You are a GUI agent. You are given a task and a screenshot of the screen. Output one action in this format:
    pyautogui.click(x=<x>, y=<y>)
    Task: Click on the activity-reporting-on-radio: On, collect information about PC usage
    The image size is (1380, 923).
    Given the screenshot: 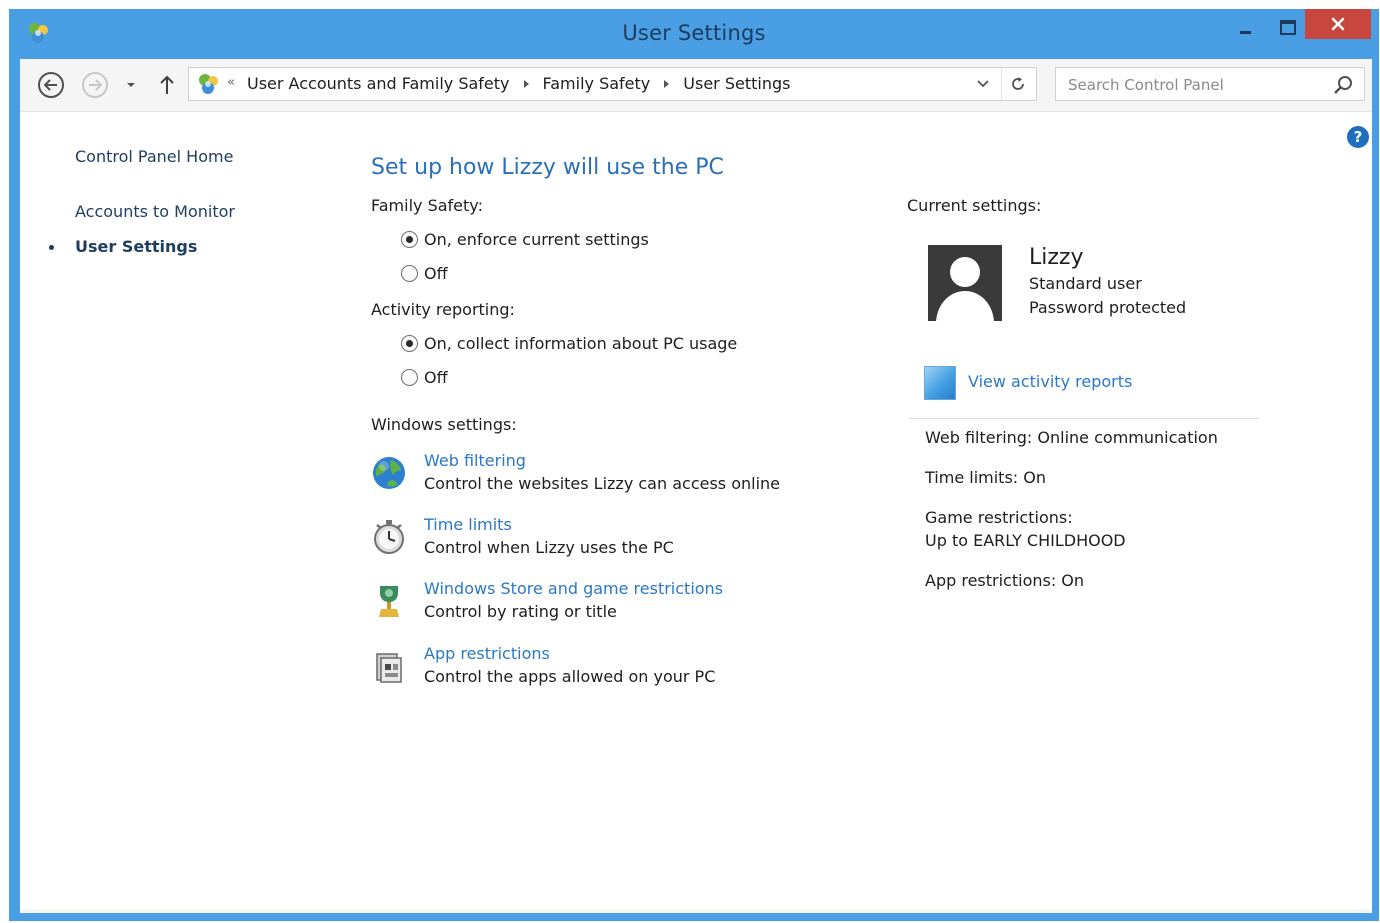 What is the action you would take?
    pyautogui.click(x=569, y=343)
    